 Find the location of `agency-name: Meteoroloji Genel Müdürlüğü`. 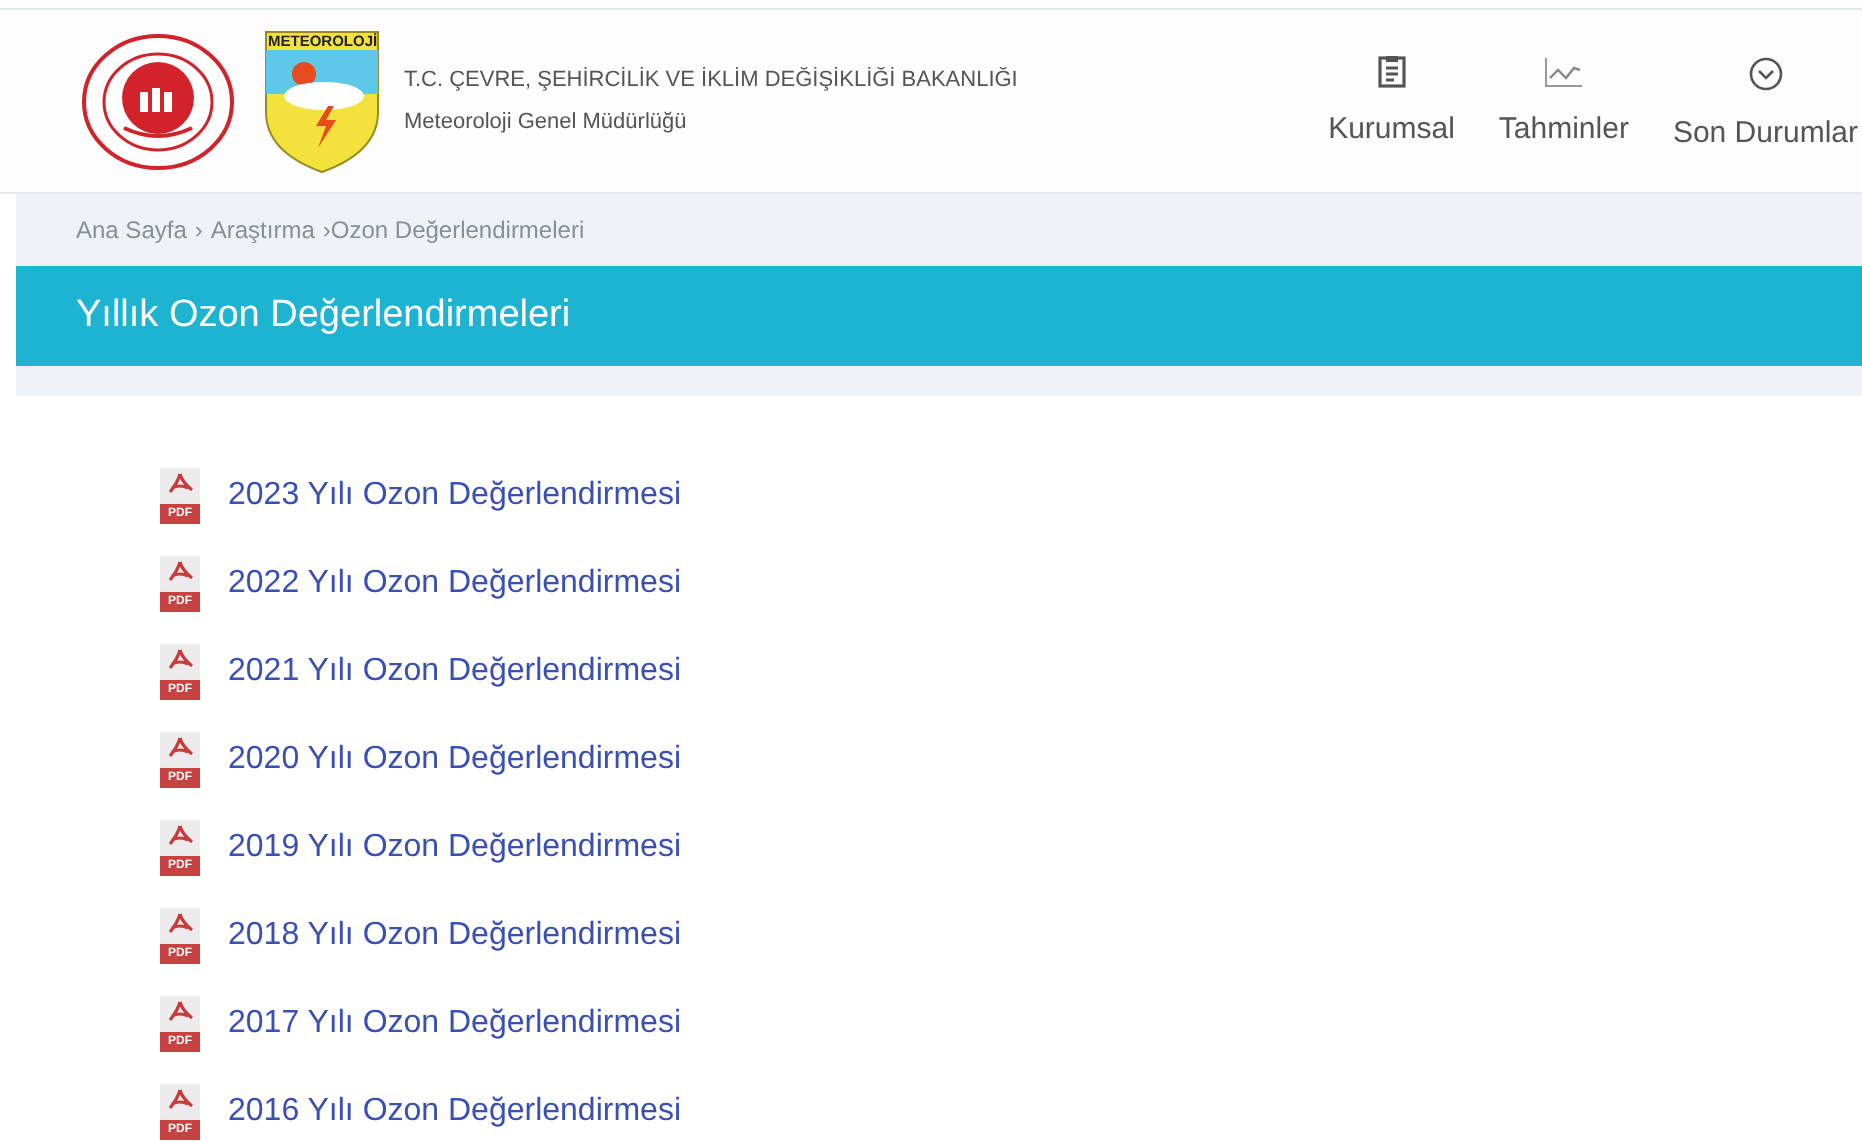

agency-name: Meteoroloji Genel Müdürlüğü is located at coordinates (546, 122).